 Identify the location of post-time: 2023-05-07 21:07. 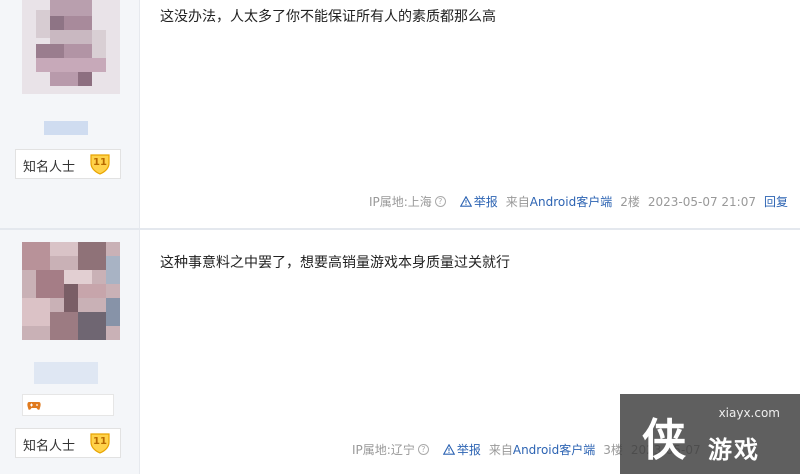
(701, 201).